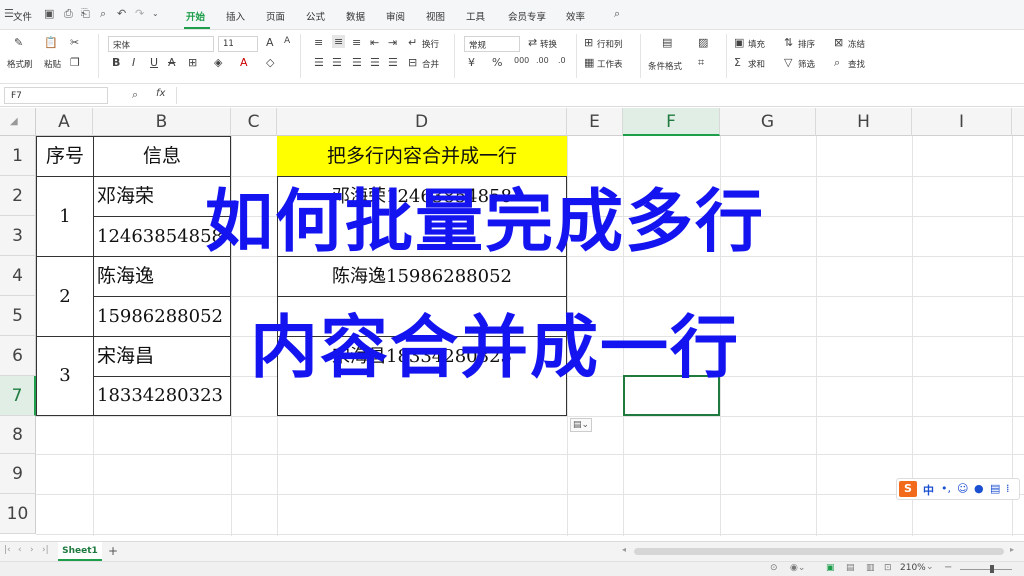 This screenshot has width=1024, height=576. Describe the element at coordinates (1012, 549) in the screenshot. I see `scroll-right-icon: ▸` at that location.